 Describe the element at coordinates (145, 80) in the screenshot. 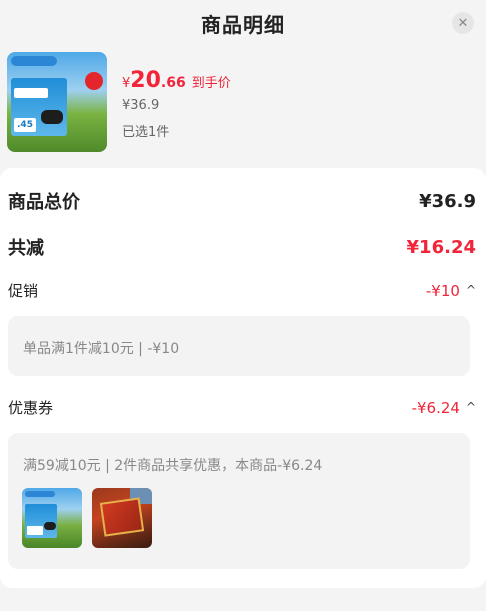

I see `price-integer: 20` at that location.